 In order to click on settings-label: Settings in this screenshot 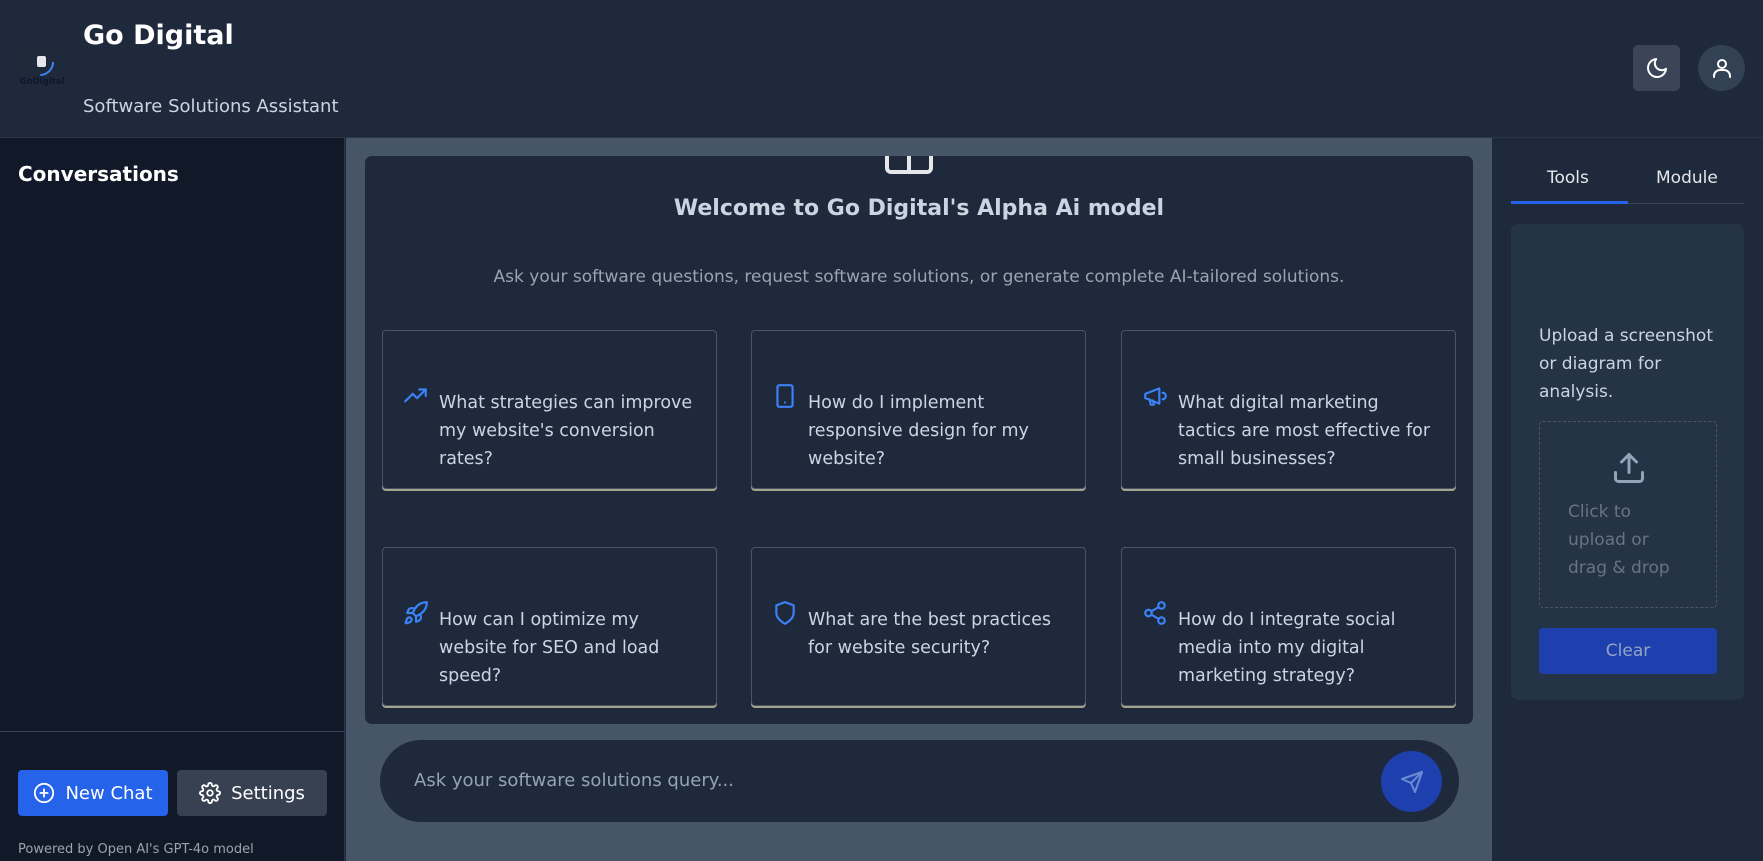, I will do `click(268, 793)`.